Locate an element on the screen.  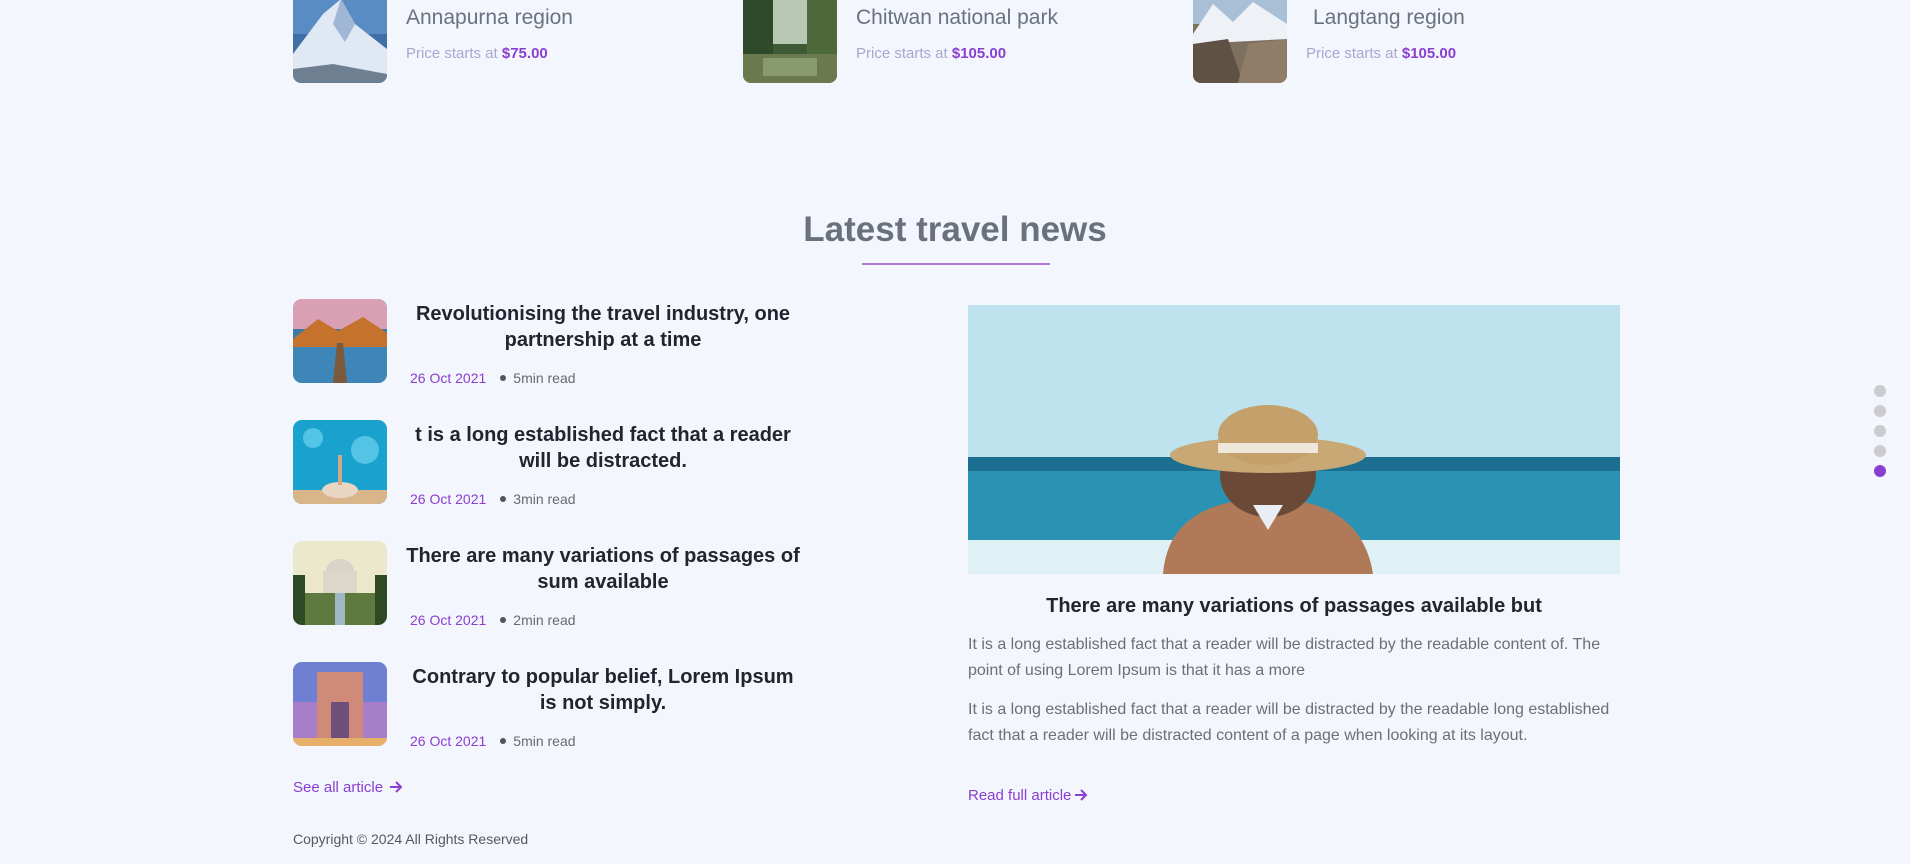
read-time: 3min read is located at coordinates (544, 499).